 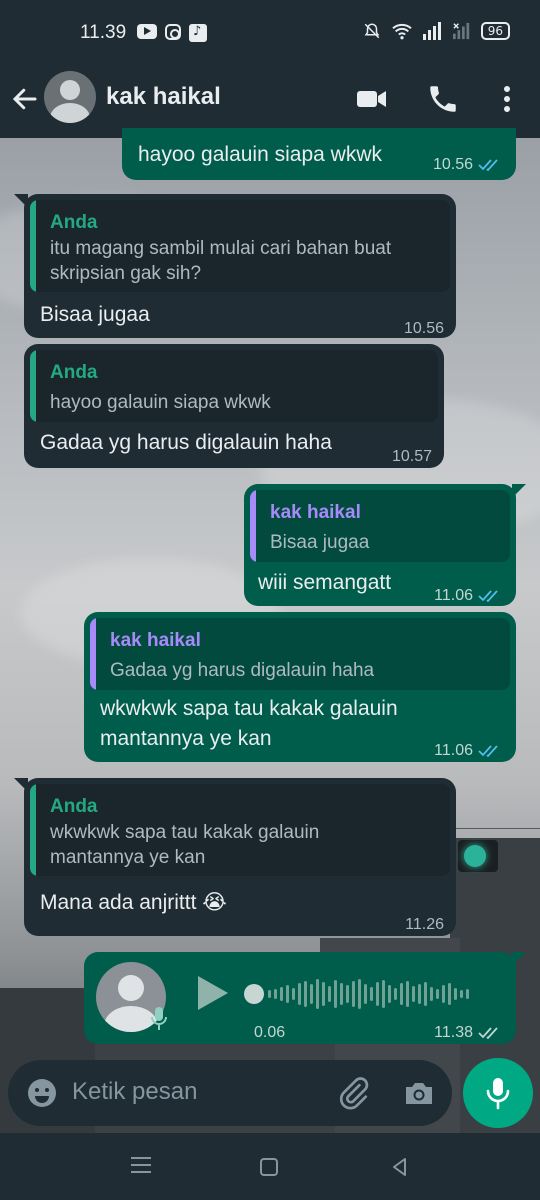 I want to click on audio-waveform, so click(x=368, y=994).